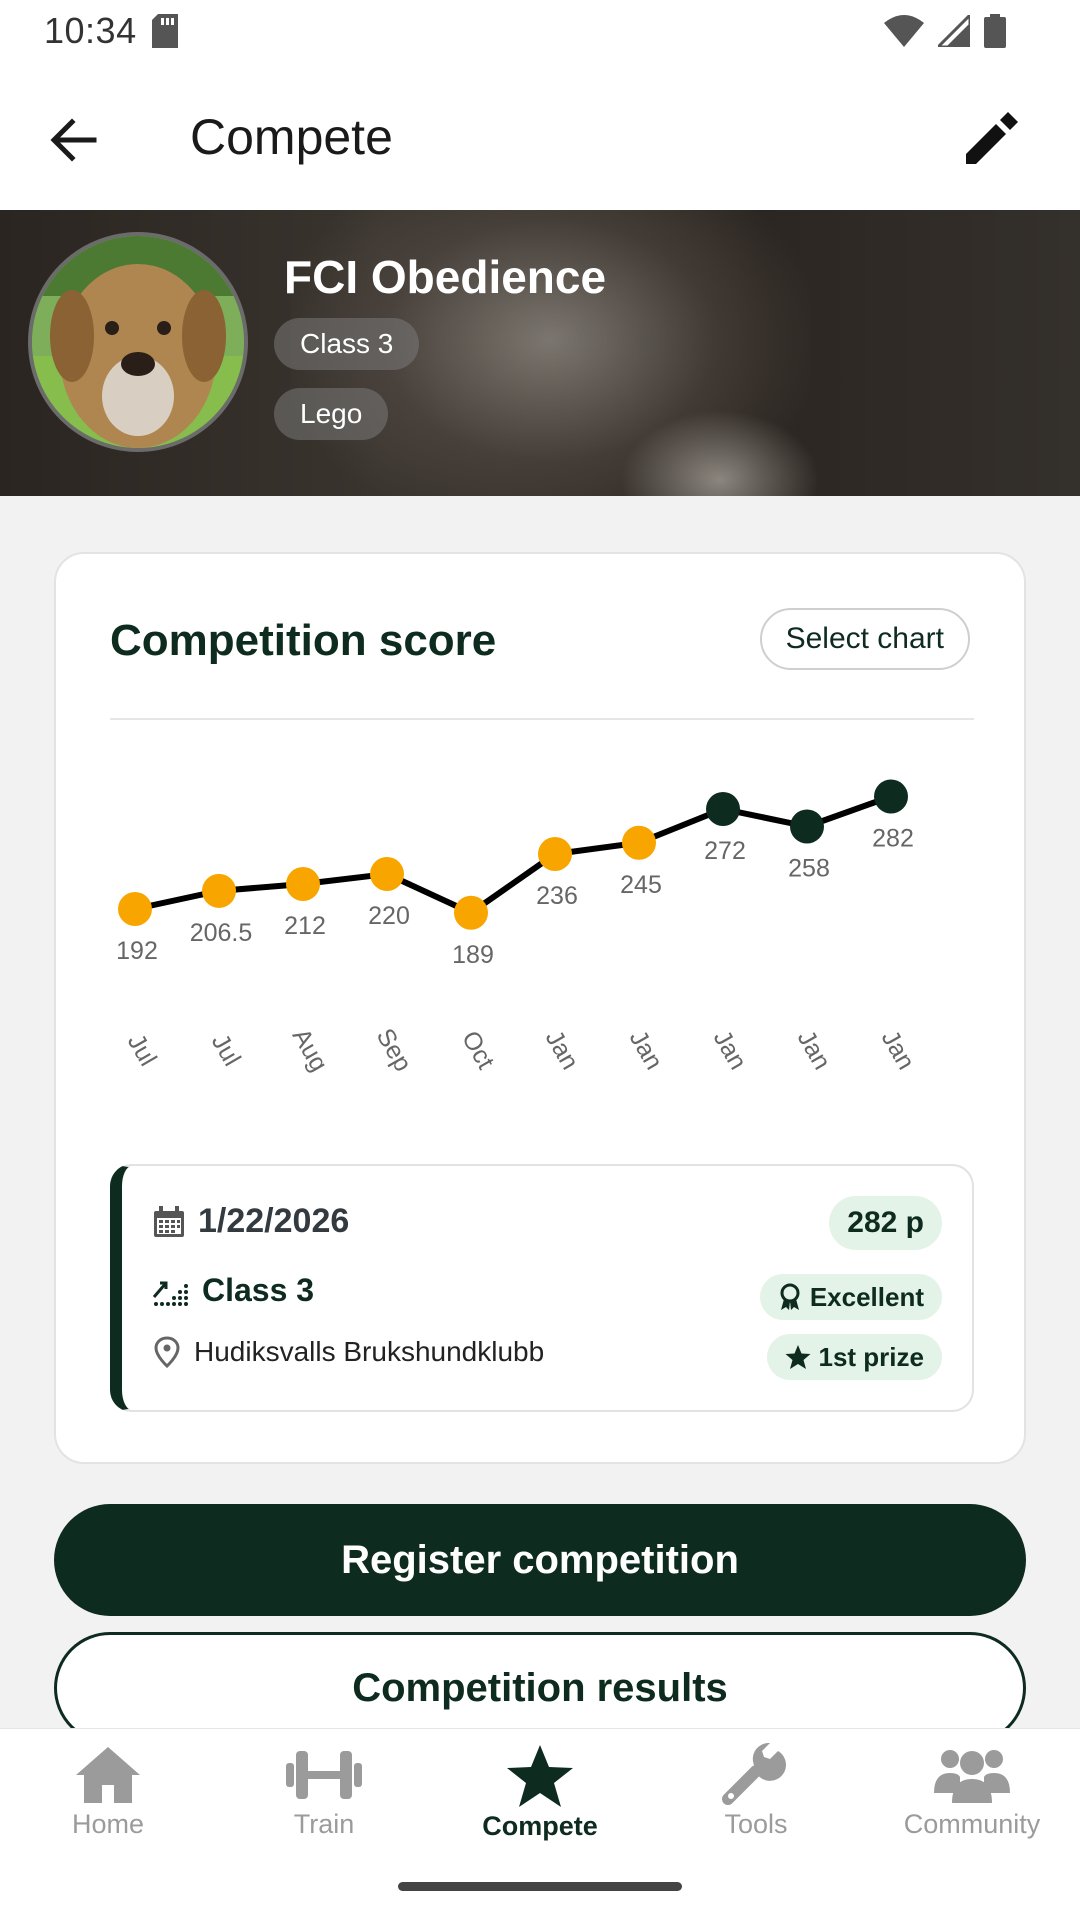  Describe the element at coordinates (972, 1824) in the screenshot. I see `nav-label-community: Community` at that location.